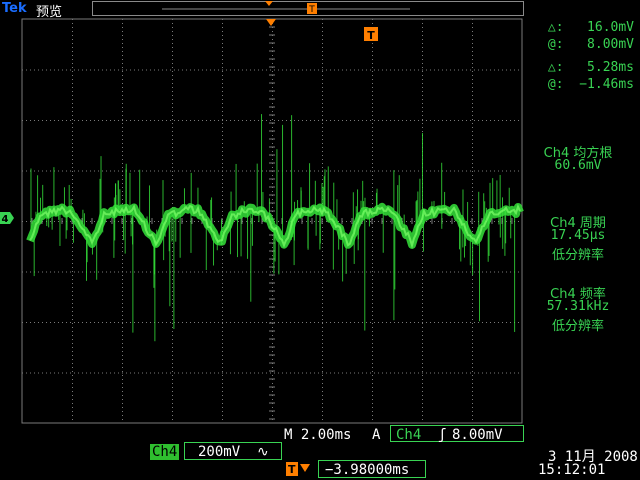 The width and height of the screenshot is (640, 480). What do you see at coordinates (590, 67) in the screenshot?
I see `cursor-t-delta: △: 5.28ms` at bounding box center [590, 67].